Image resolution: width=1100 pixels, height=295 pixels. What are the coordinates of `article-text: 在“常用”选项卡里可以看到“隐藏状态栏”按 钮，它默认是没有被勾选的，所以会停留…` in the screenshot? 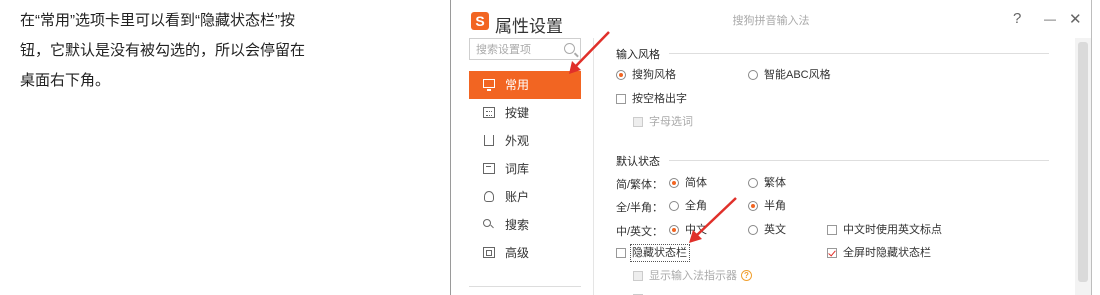 It's located at (210, 51).